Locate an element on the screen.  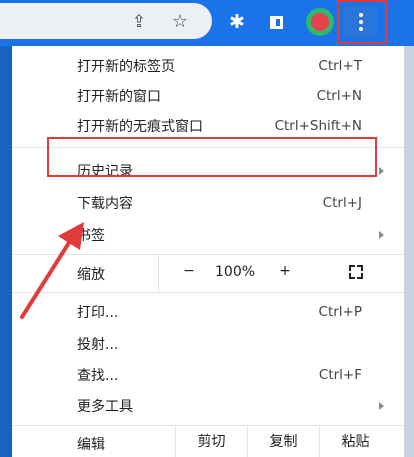
menu-item-new-window: 打开新的窗口 Ctrl+N is located at coordinates (208, 96).